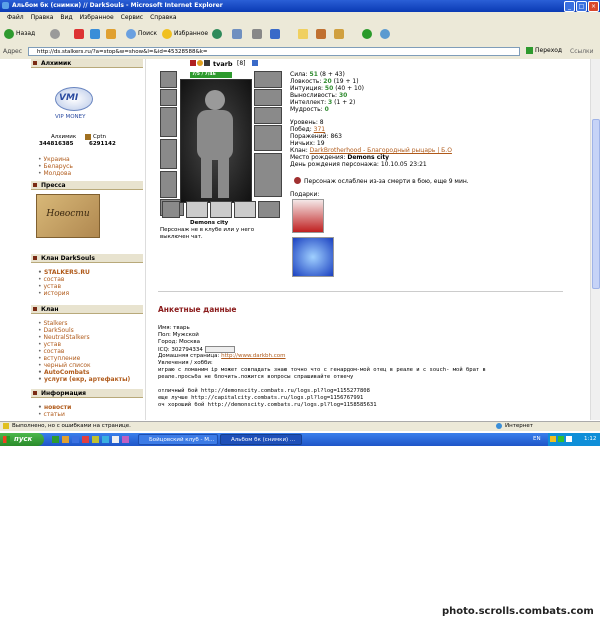 The width and height of the screenshot is (600, 622). What do you see at coordinates (141, 34) in the screenshot?
I see `search-button: Поиск` at bounding box center [141, 34].